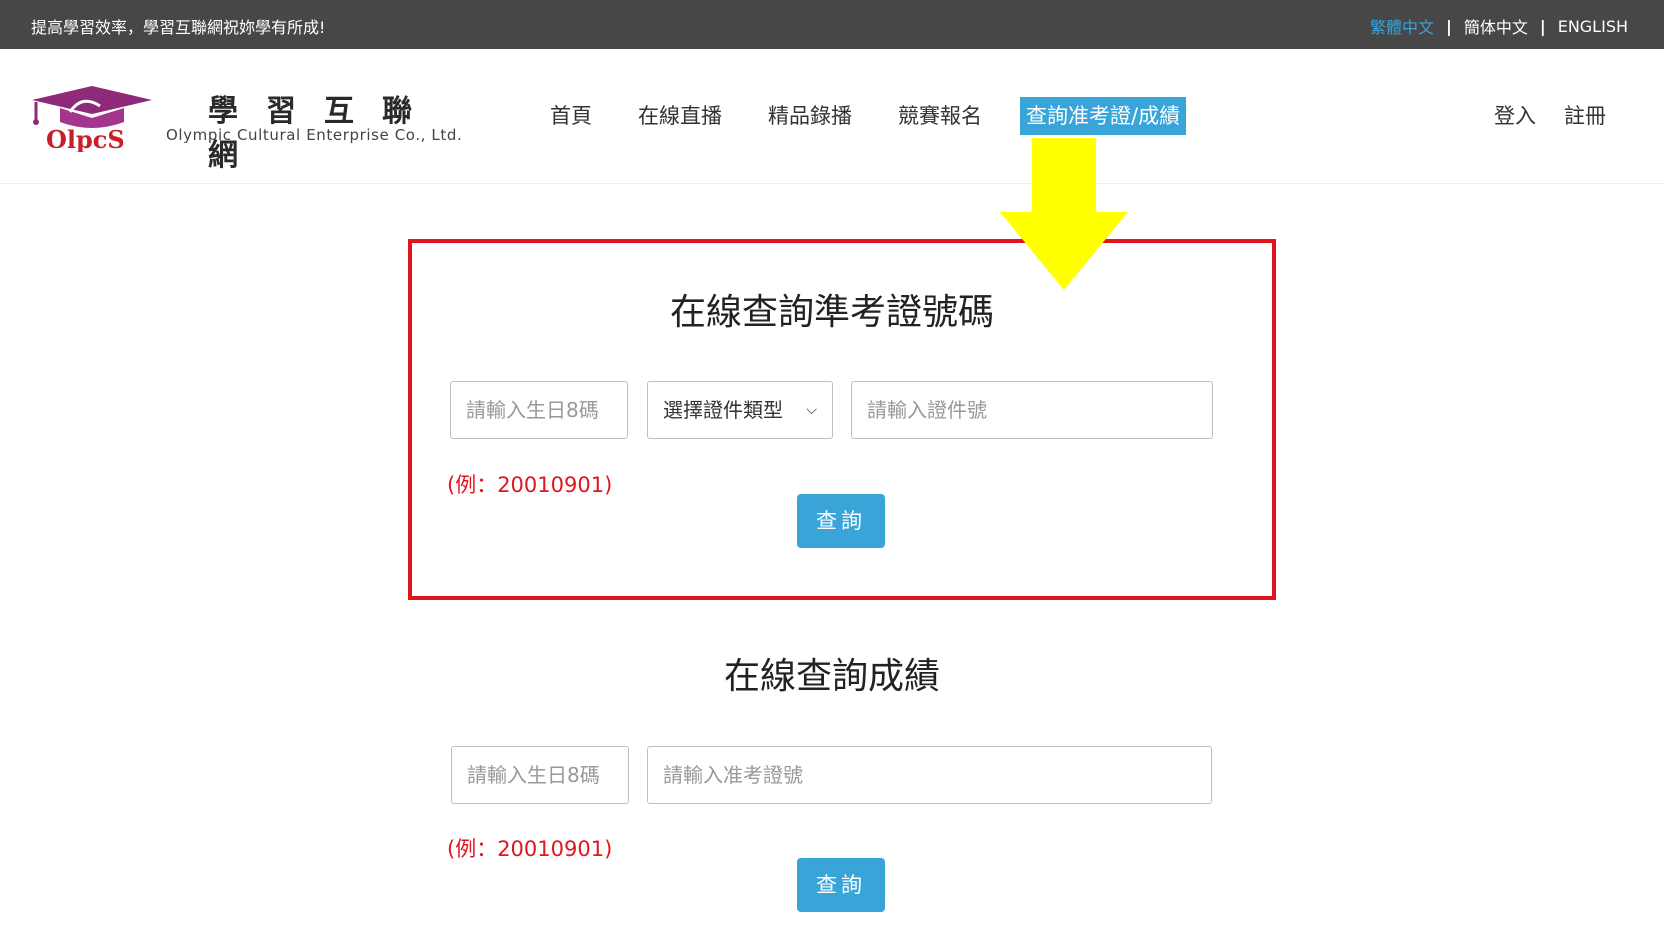 The height and width of the screenshot is (939, 1664). Describe the element at coordinates (1585, 116) in the screenshot. I see `register-link: 註冊` at that location.